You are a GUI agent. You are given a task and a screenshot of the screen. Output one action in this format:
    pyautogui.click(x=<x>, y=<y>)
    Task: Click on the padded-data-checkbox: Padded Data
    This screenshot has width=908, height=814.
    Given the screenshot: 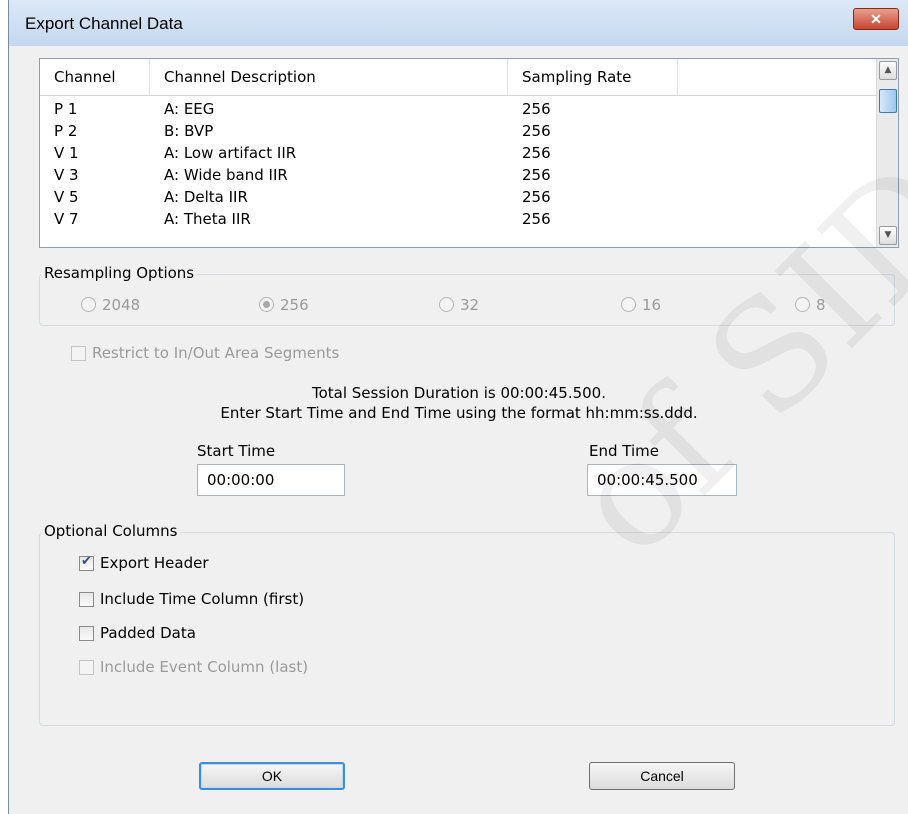 What is the action you would take?
    pyautogui.click(x=137, y=634)
    